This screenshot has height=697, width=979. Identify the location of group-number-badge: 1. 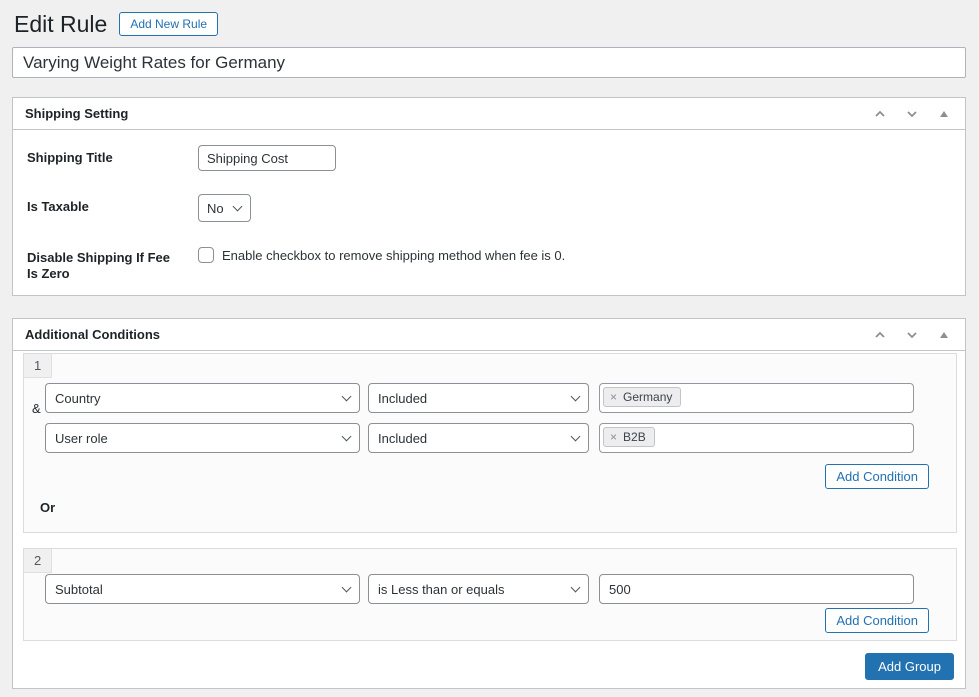
(38, 366).